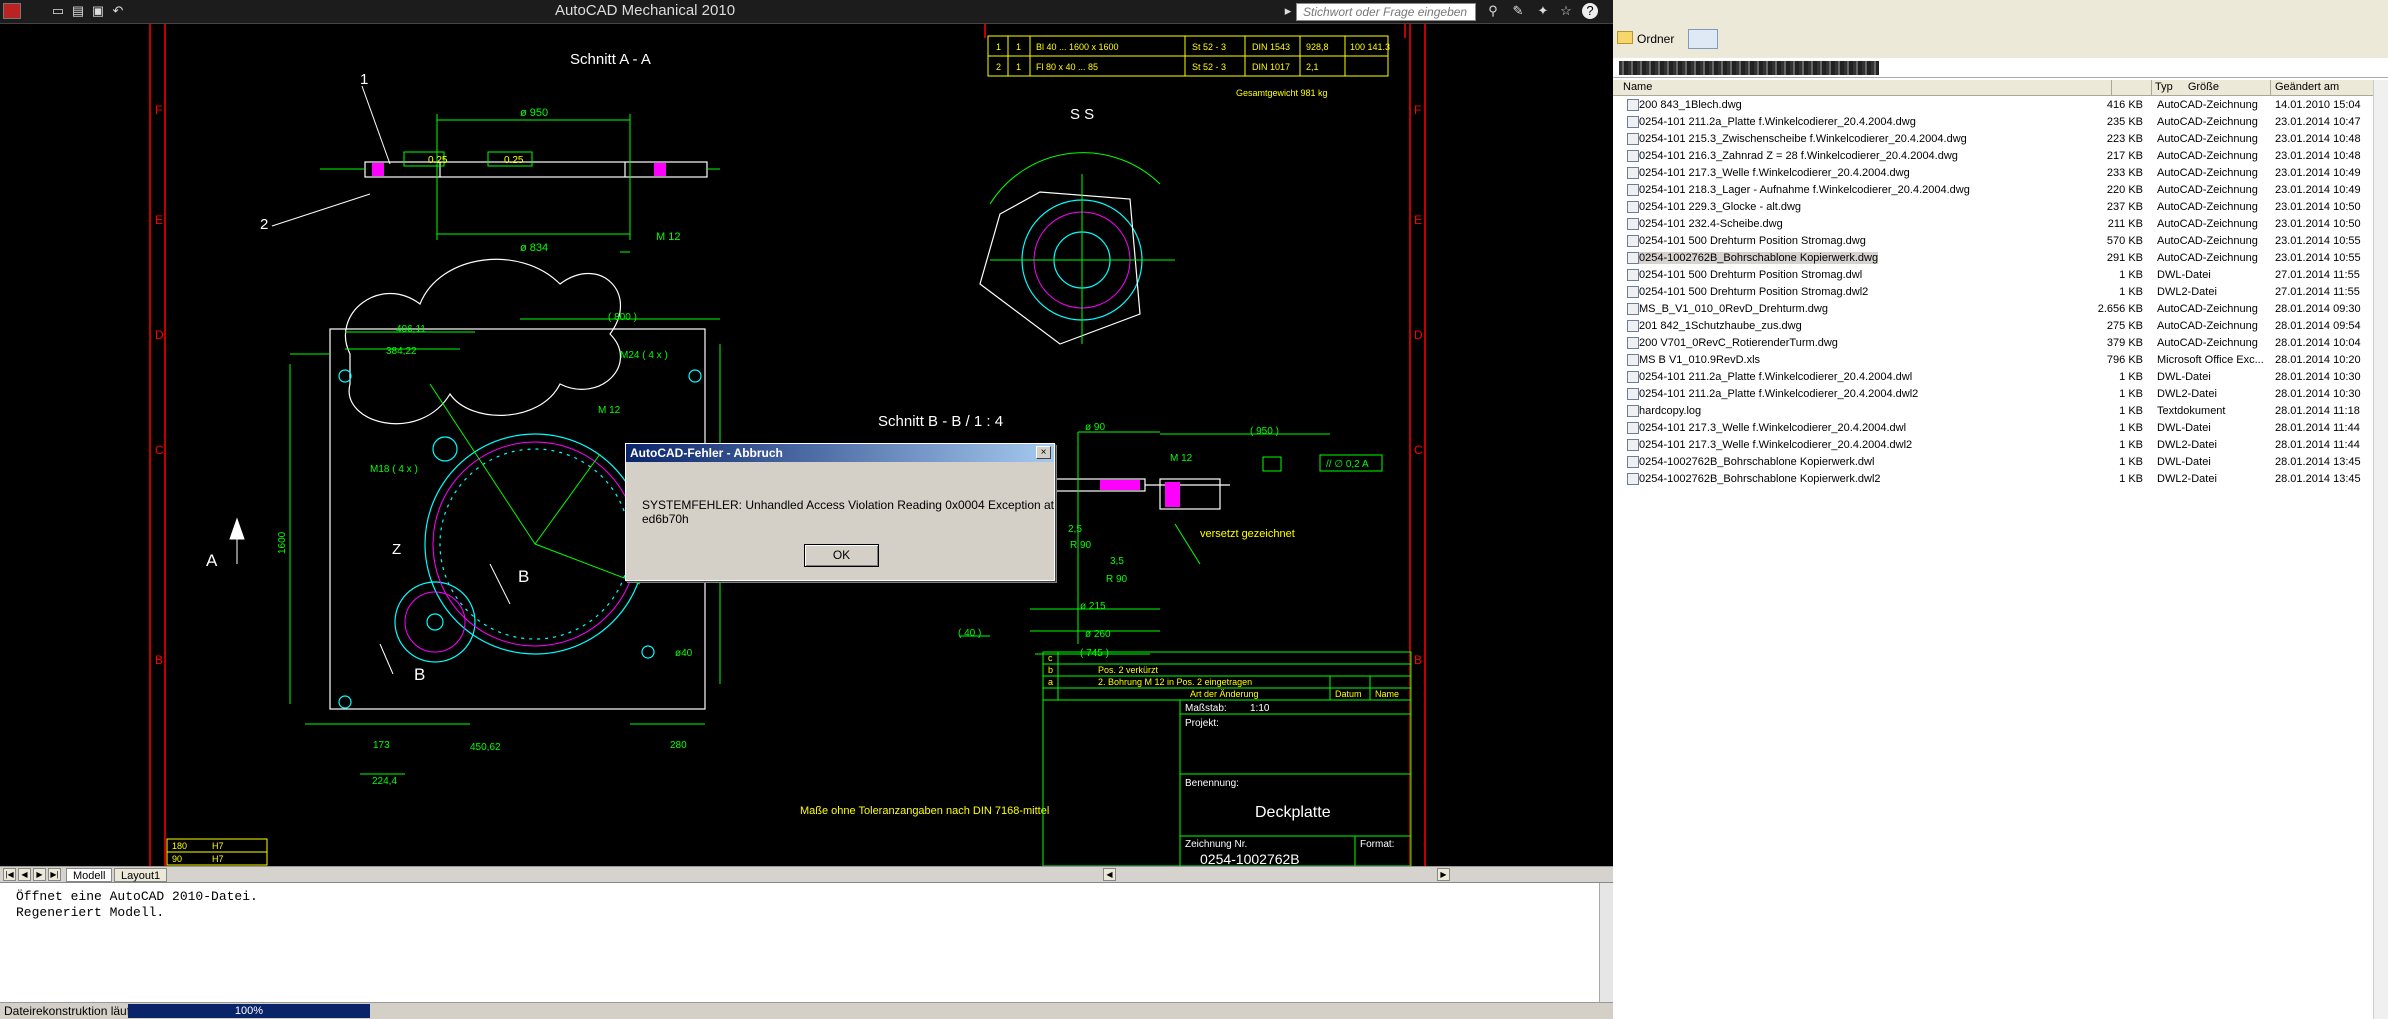  Describe the element at coordinates (2307, 87) in the screenshot. I see `col-changed: Geändert am` at that location.